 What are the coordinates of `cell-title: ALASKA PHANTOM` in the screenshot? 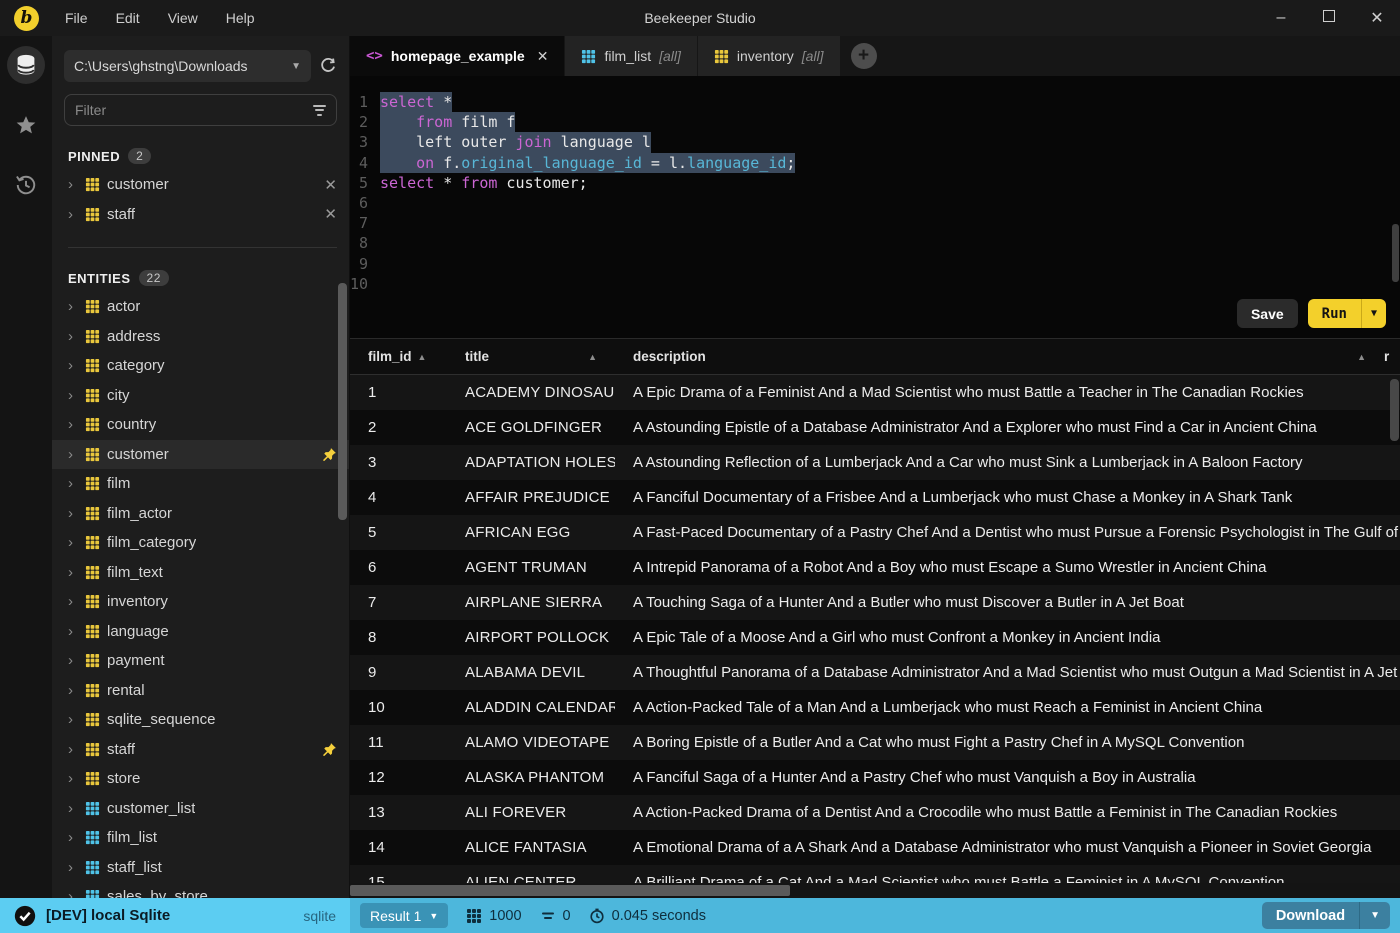 It's located at (531, 777).